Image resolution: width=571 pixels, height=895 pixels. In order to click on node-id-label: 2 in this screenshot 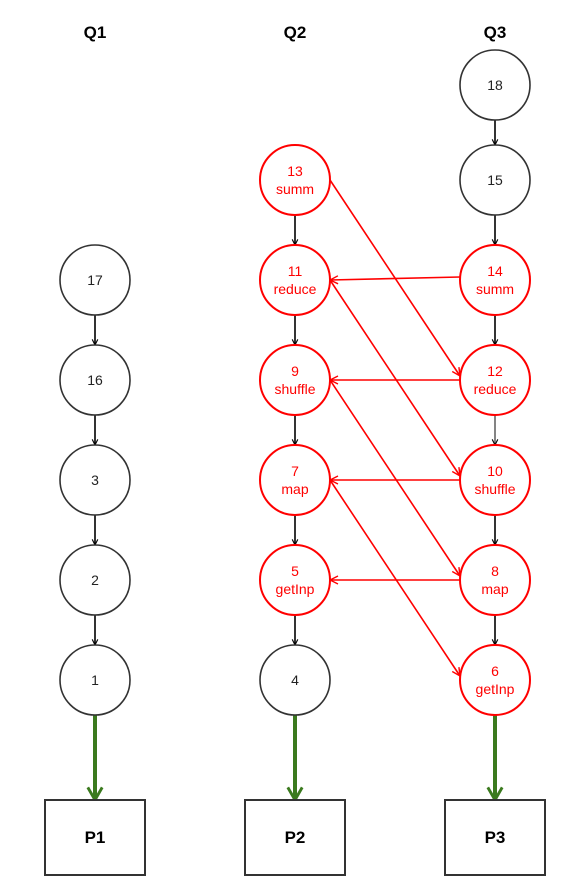, I will do `click(95, 580)`.